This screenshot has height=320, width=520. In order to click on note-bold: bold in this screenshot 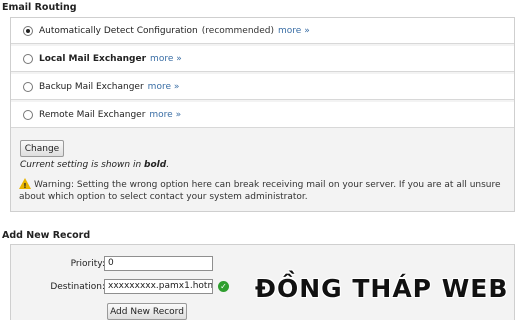, I will do `click(155, 165)`.